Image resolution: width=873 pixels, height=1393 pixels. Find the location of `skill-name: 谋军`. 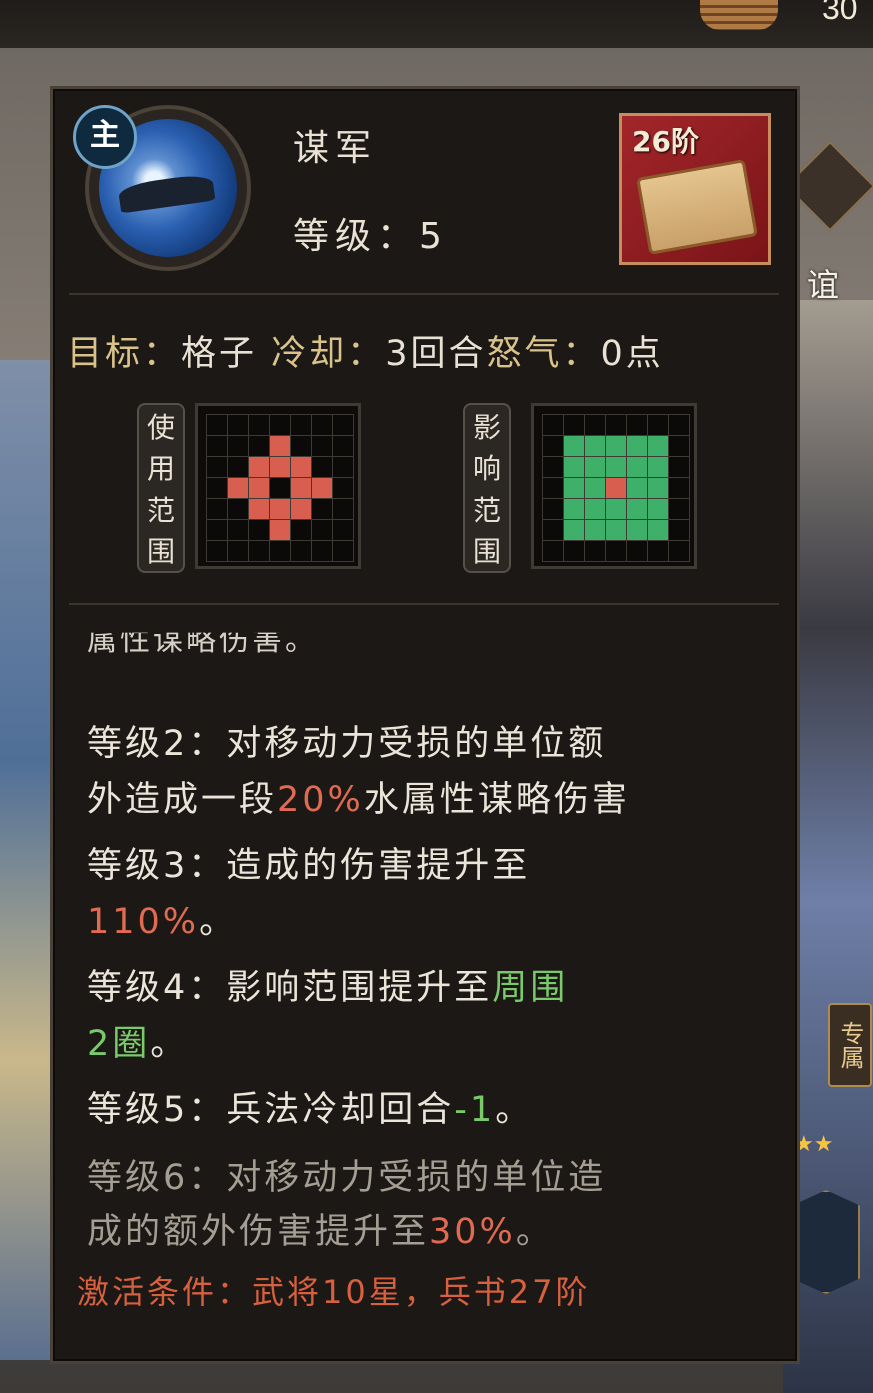

skill-name: 谋军 is located at coordinates (335, 148).